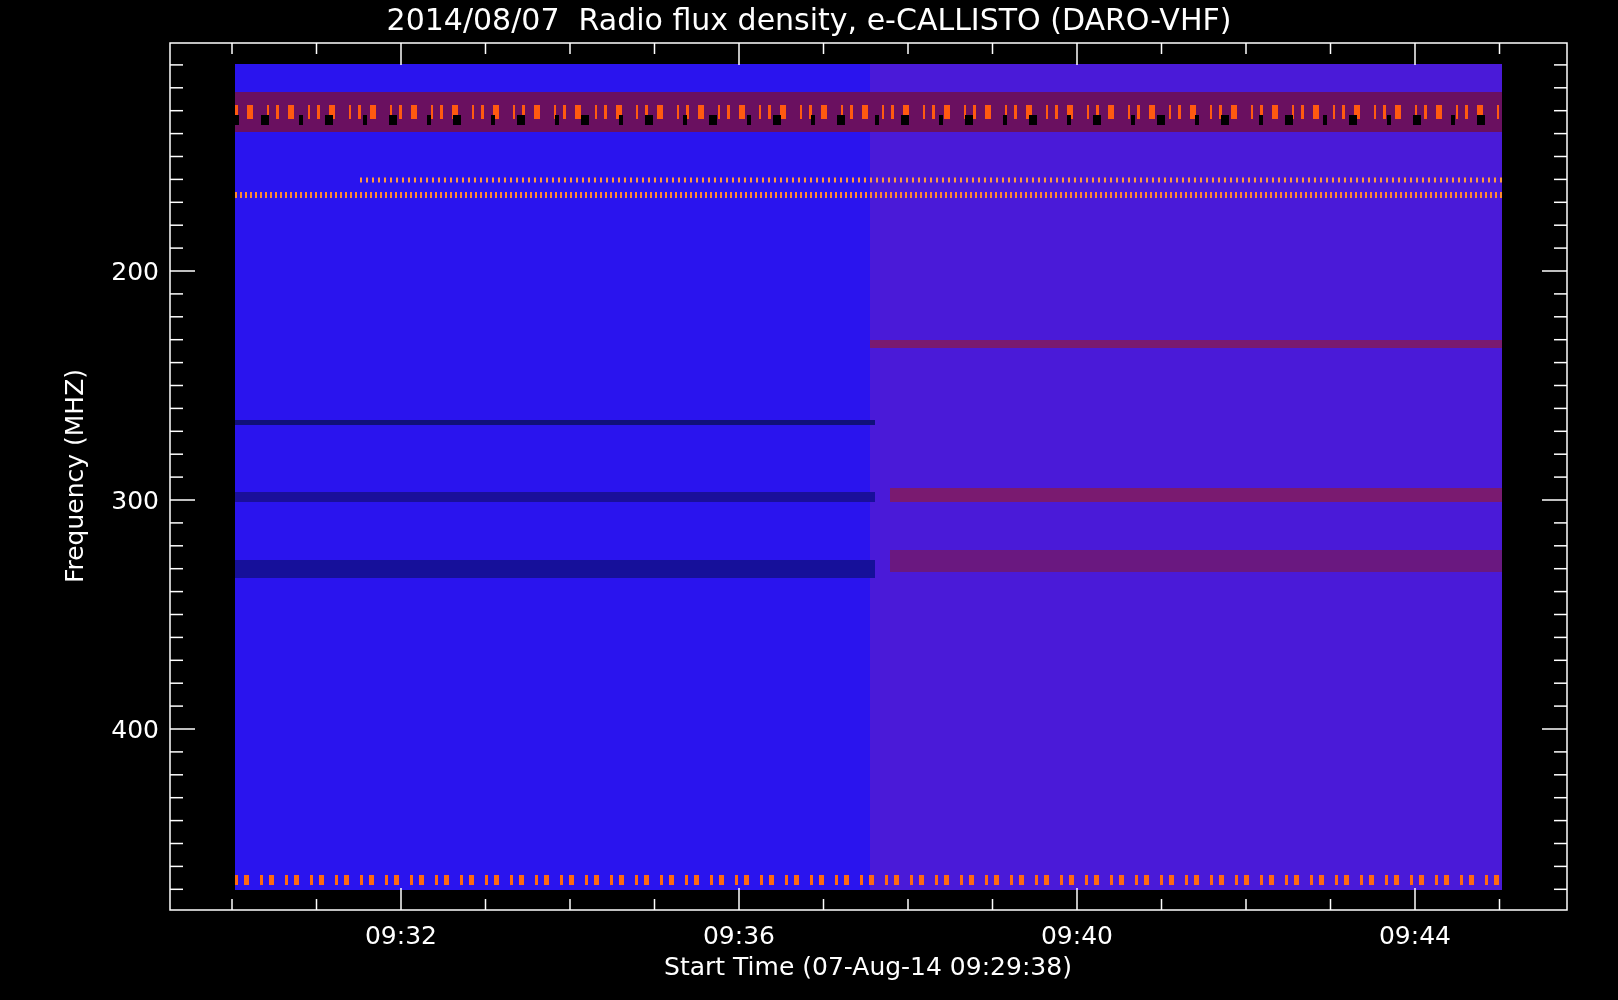  Describe the element at coordinates (739, 935) in the screenshot. I see `tick-label: 09:36` at that location.